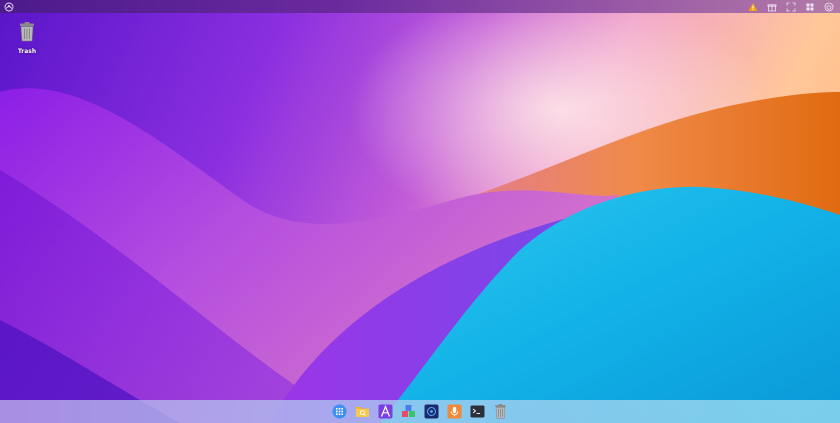  I want to click on dock-voice-recorder, so click(454, 411).